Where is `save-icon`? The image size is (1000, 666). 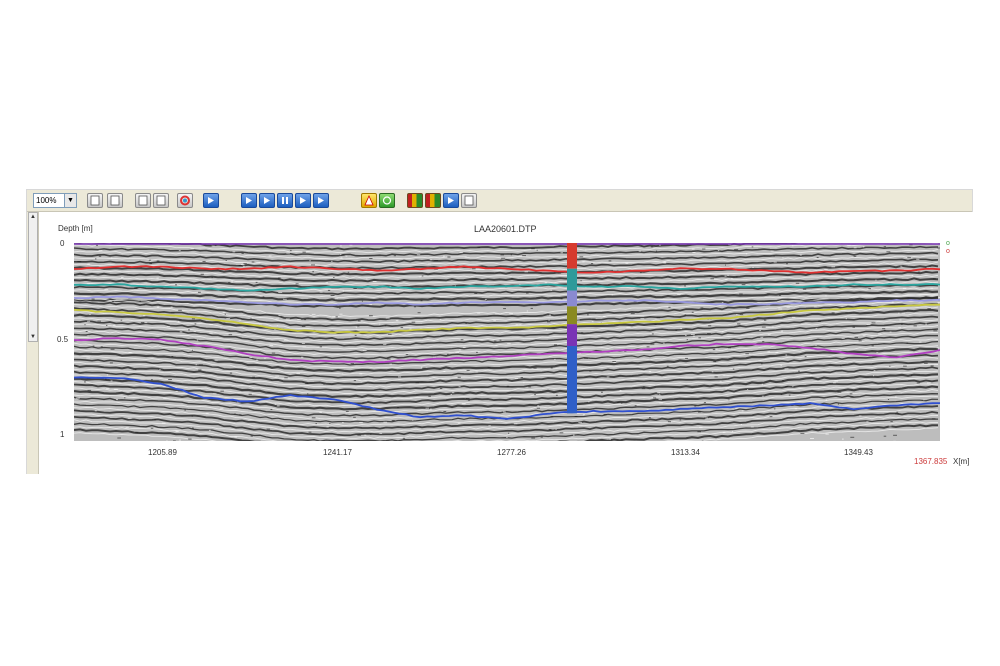 save-icon is located at coordinates (161, 200).